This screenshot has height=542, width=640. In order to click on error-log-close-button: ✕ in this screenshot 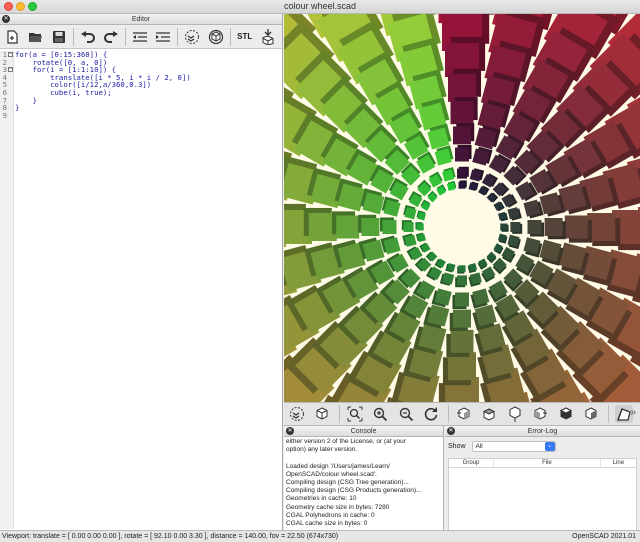, I will do `click(451, 431)`.